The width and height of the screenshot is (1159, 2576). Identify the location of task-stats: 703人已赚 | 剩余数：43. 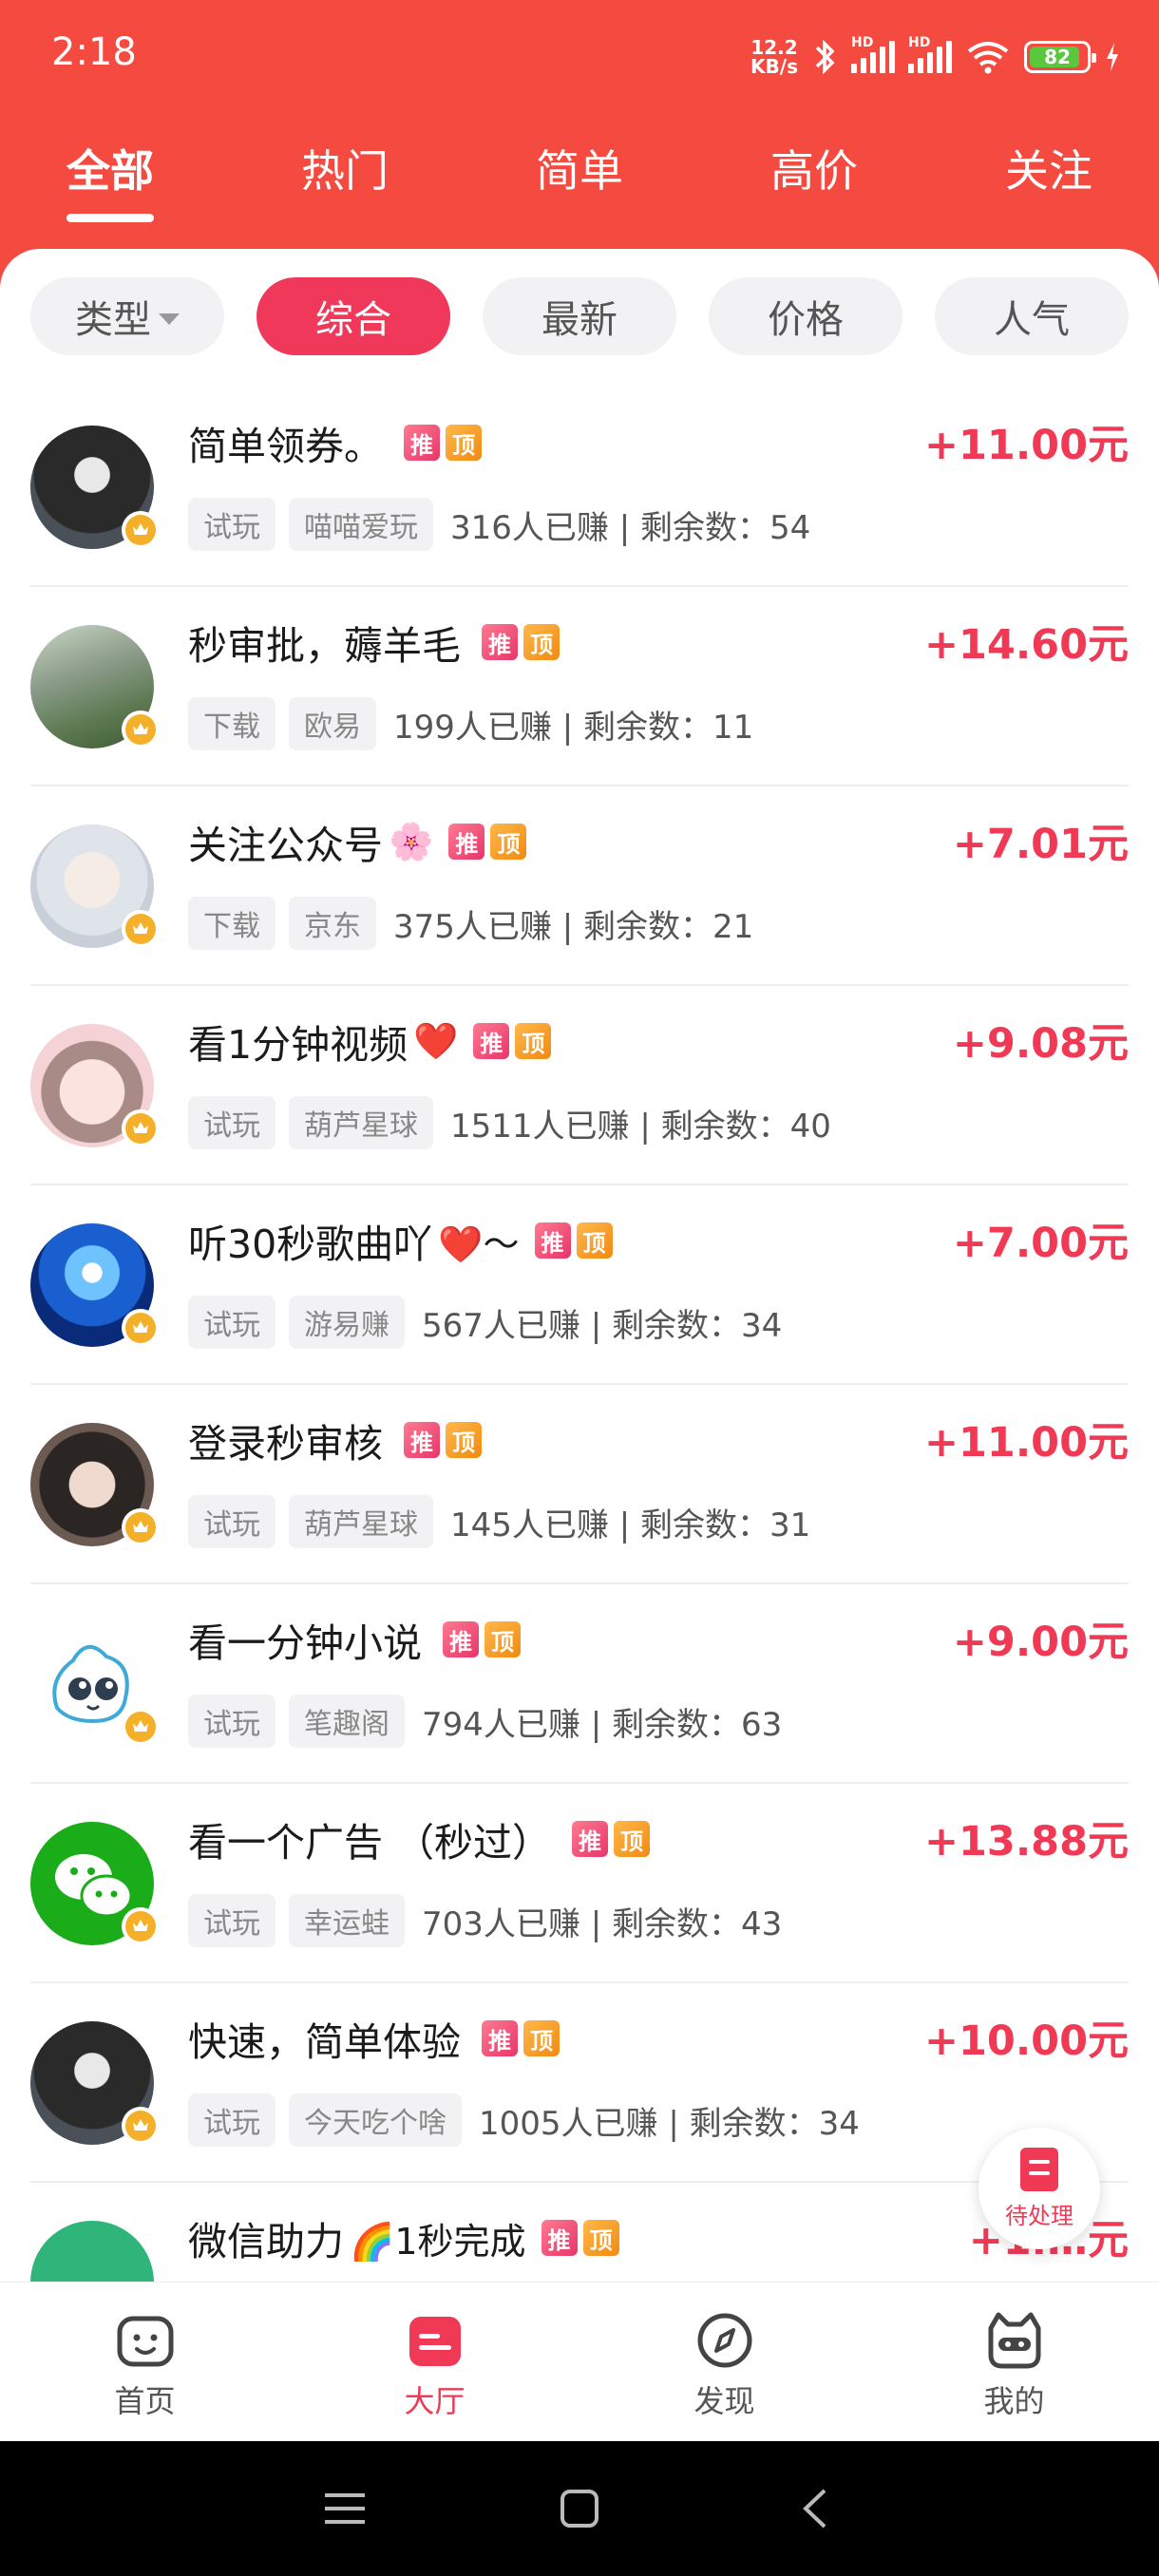
(602, 1923).